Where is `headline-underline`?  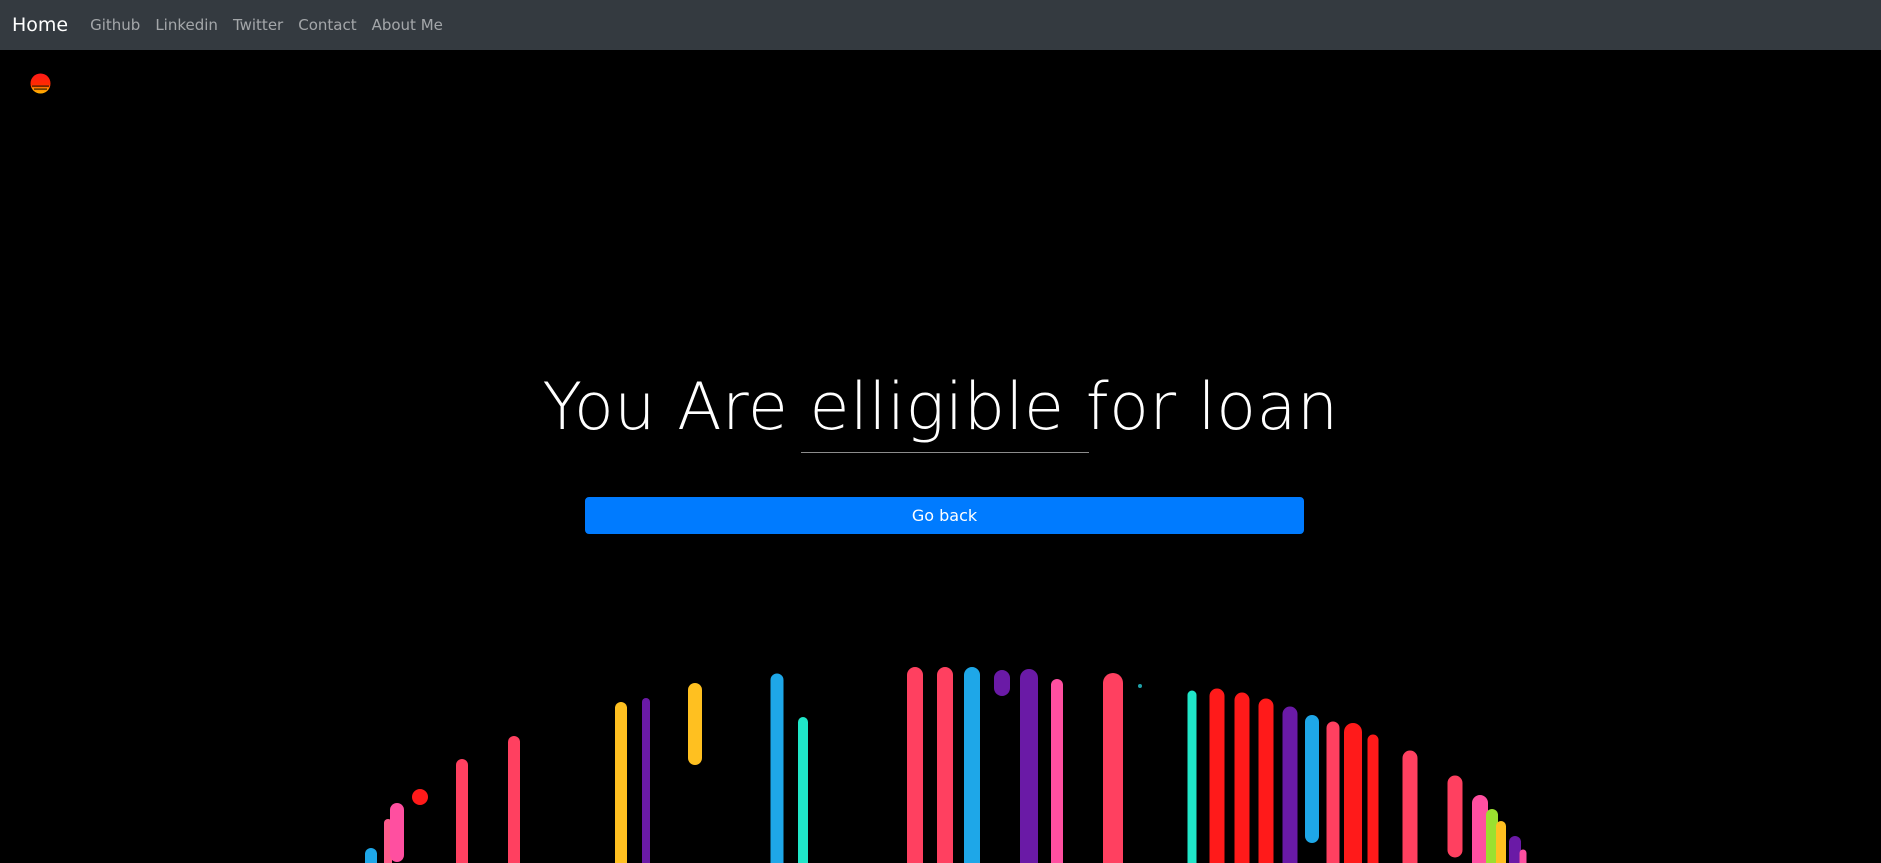
headline-underline is located at coordinates (945, 452).